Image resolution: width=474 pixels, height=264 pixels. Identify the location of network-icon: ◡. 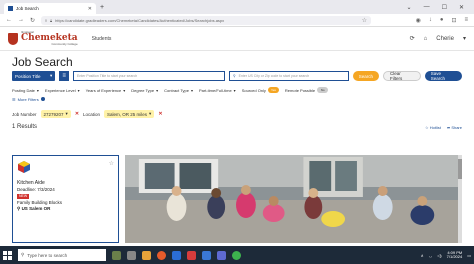
(431, 255).